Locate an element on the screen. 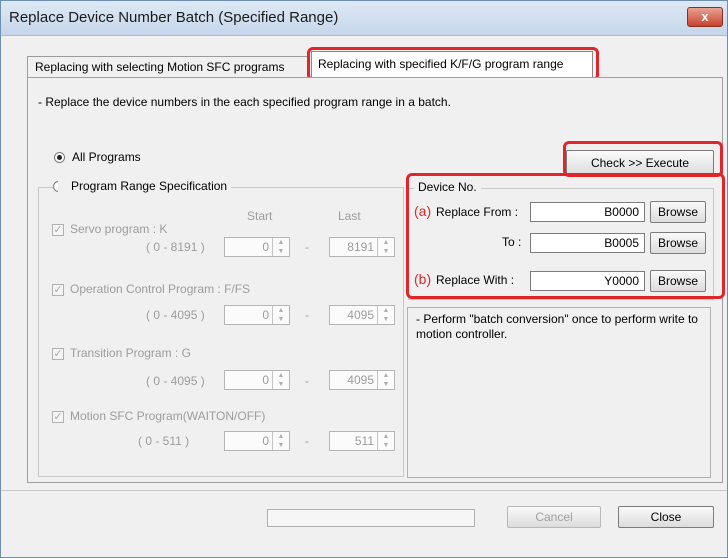 The image size is (728, 558). servo-program-range: ( 0 - 8191 ) is located at coordinates (175, 247).